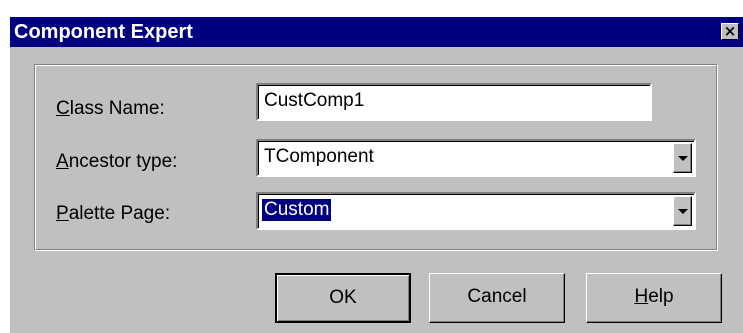 This screenshot has width=743, height=333. What do you see at coordinates (476, 158) in the screenshot?
I see `ancestor-type-combobox: TComponent` at bounding box center [476, 158].